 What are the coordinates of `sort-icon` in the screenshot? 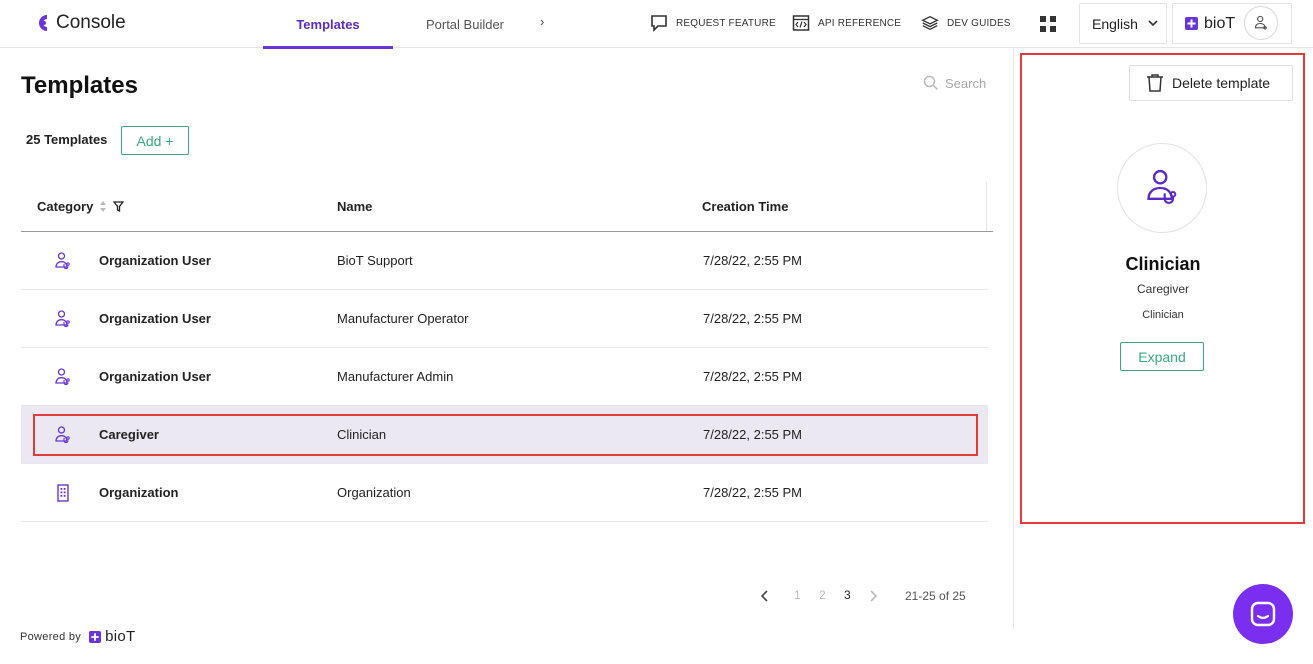 It's located at (103, 206).